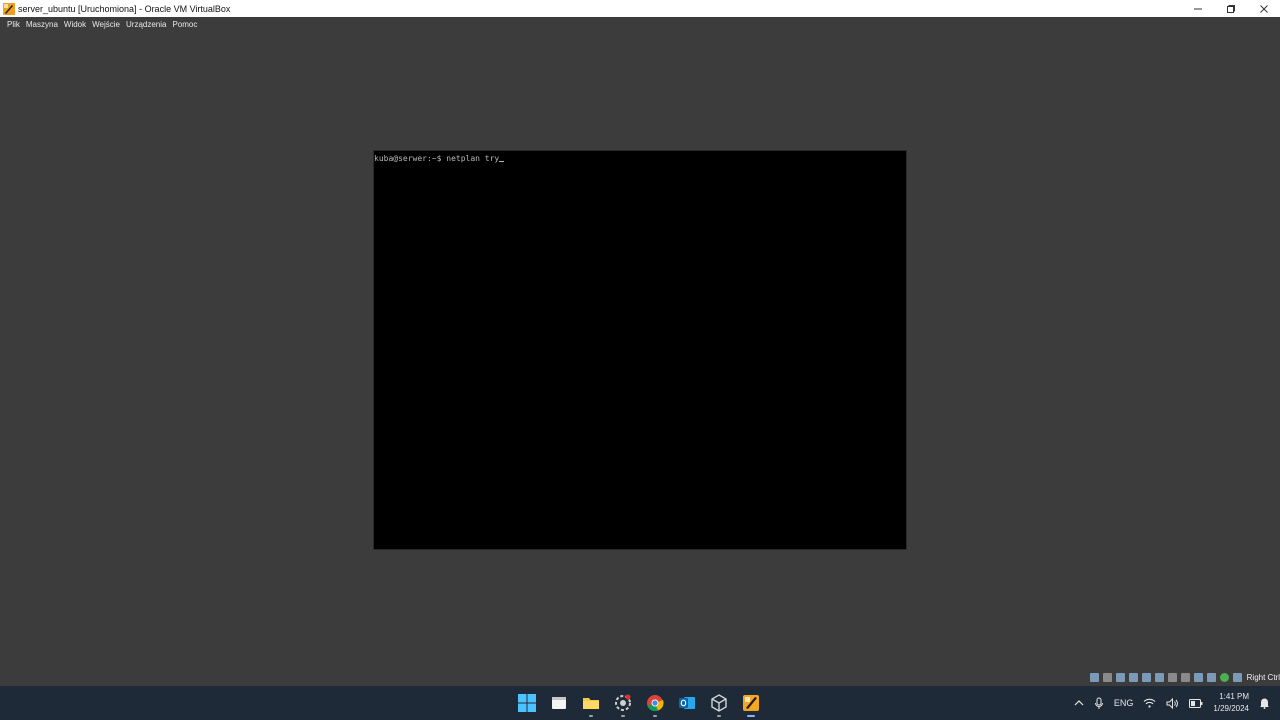 The width and height of the screenshot is (1280, 720). Describe the element at coordinates (184, 24) in the screenshot. I see `menu-pomoc: Pomoc` at that location.